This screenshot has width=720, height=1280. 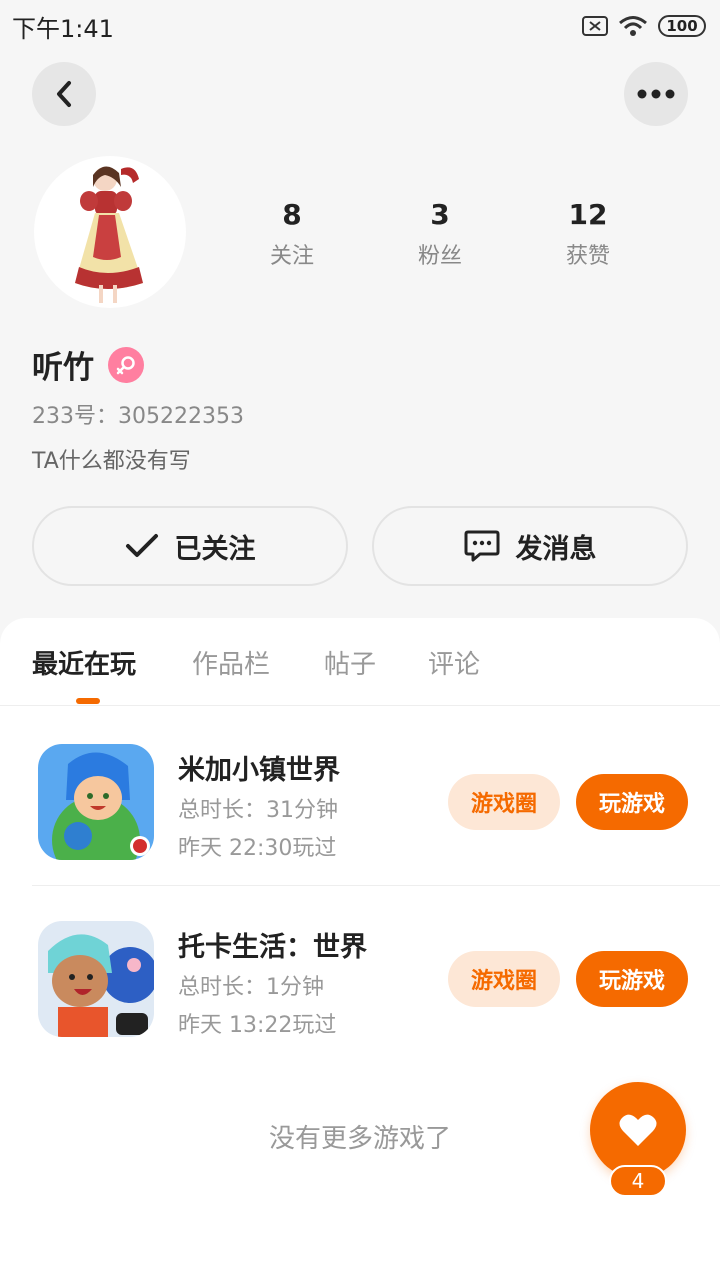 I want to click on username-row: 听竹, so click(x=88, y=364).